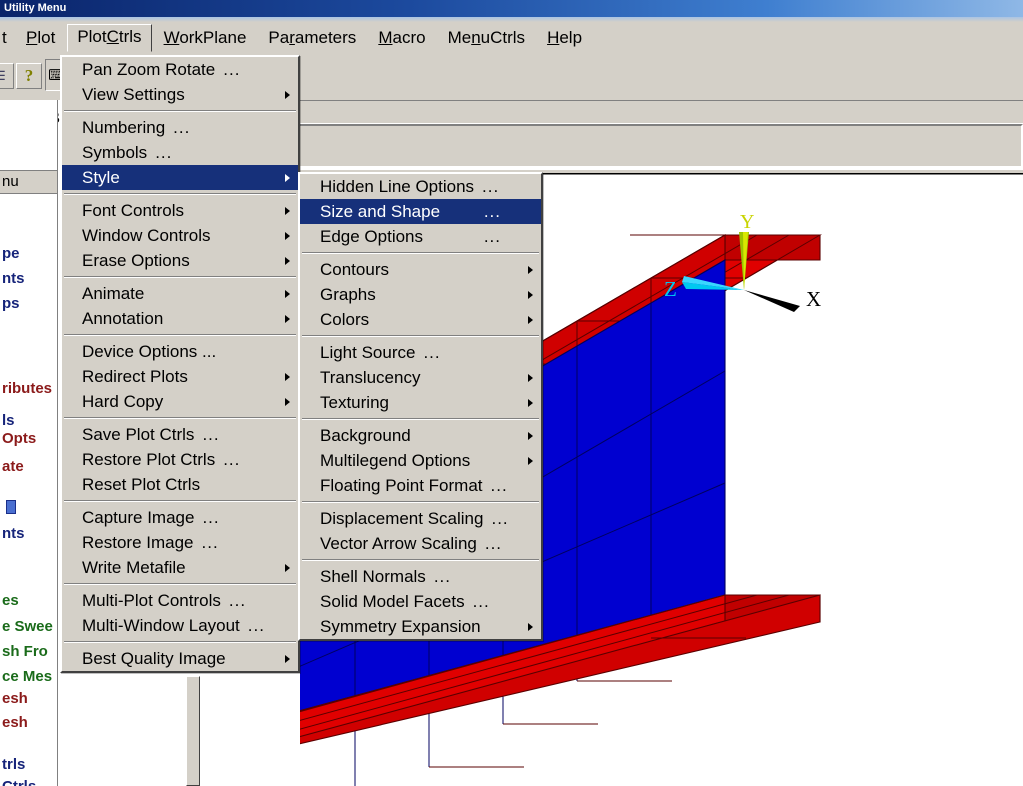 The image size is (1023, 786). I want to click on menubar-item-parameters: Parameters, so click(312, 38).